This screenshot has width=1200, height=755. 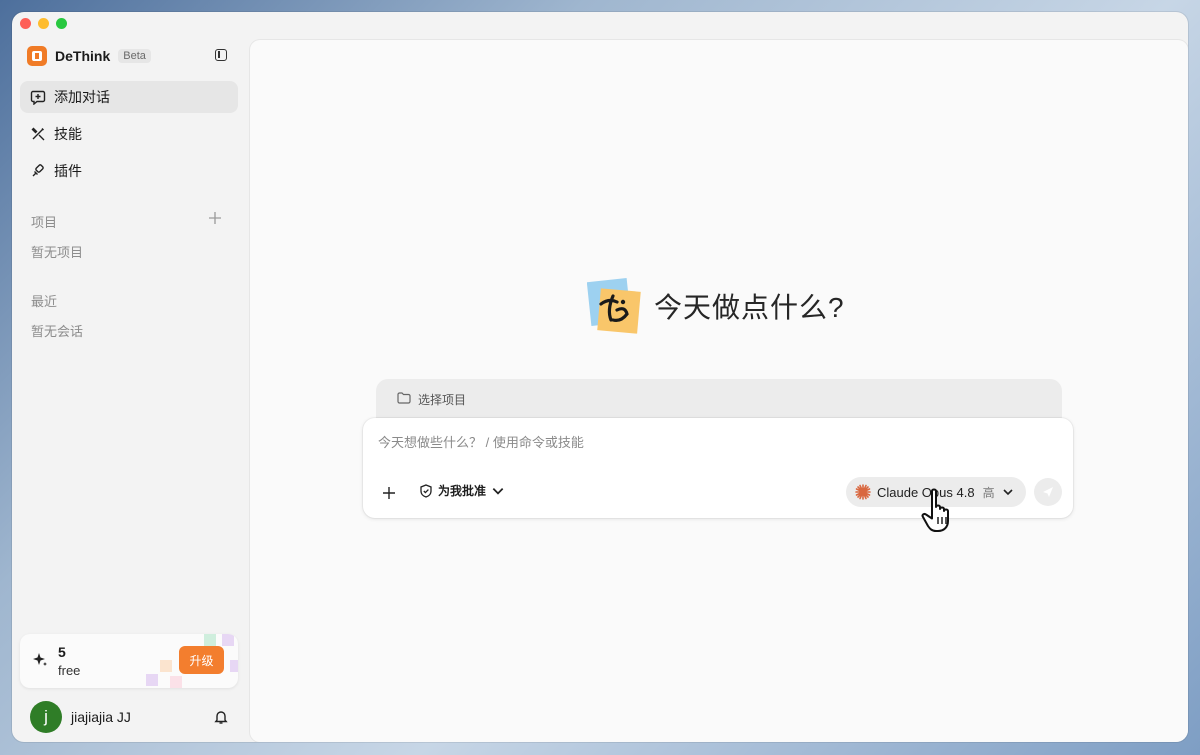 What do you see at coordinates (129, 171) in the screenshot?
I see `nav-plugins: 插件` at bounding box center [129, 171].